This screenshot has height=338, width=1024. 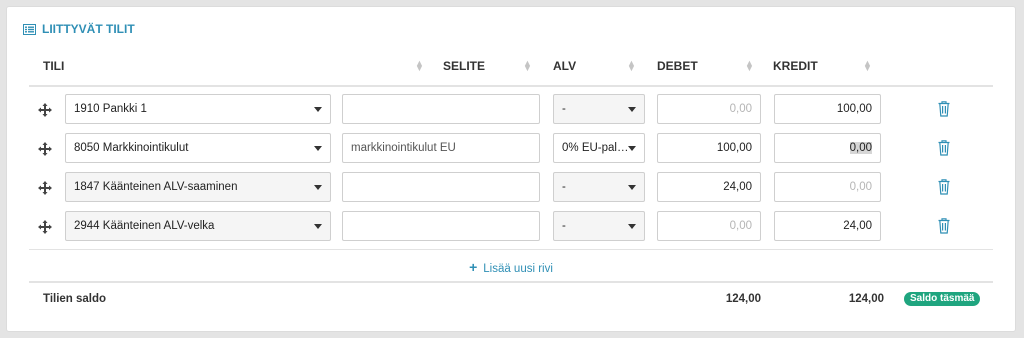 I want to click on column-header-tili: TILI, so click(x=53, y=66).